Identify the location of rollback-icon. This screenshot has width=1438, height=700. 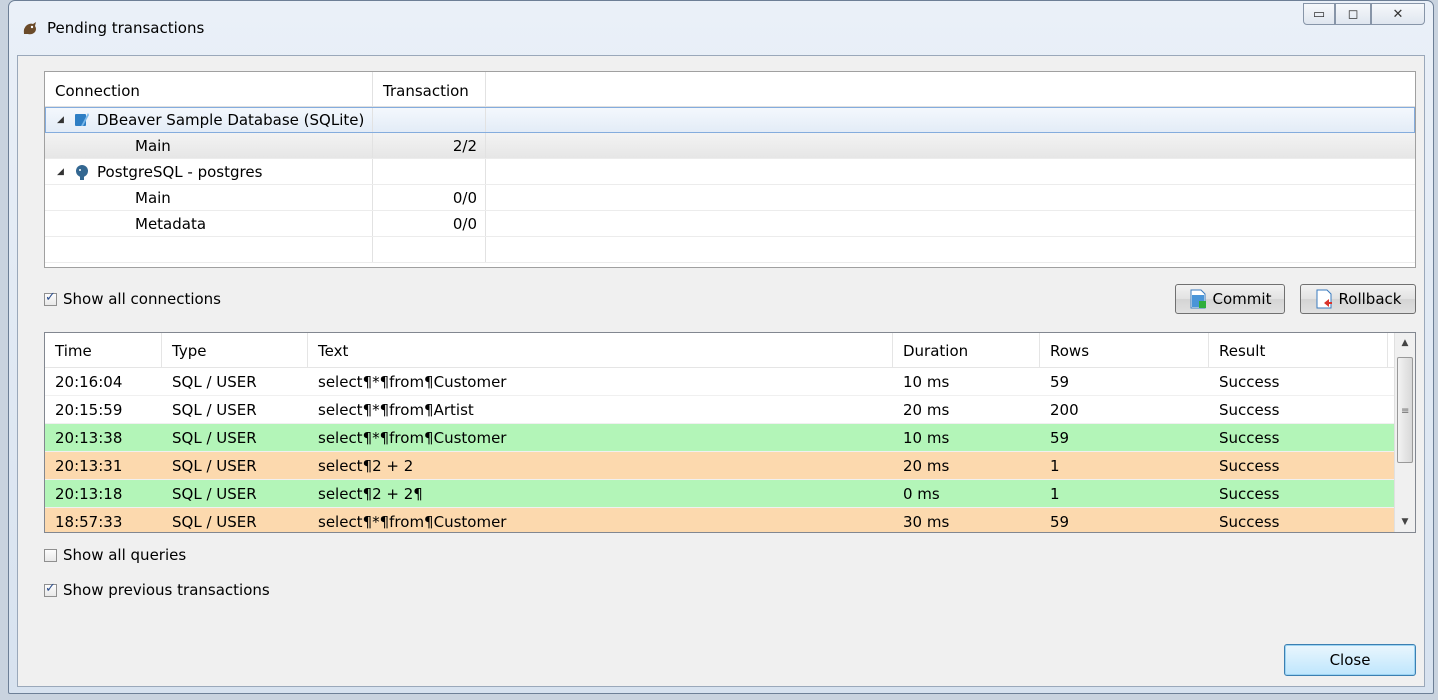
(1324, 299).